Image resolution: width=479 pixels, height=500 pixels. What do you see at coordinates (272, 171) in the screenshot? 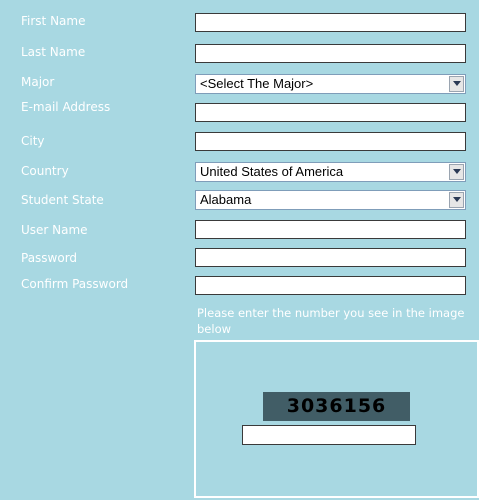
I see `country-selected-value: United States of America` at bounding box center [272, 171].